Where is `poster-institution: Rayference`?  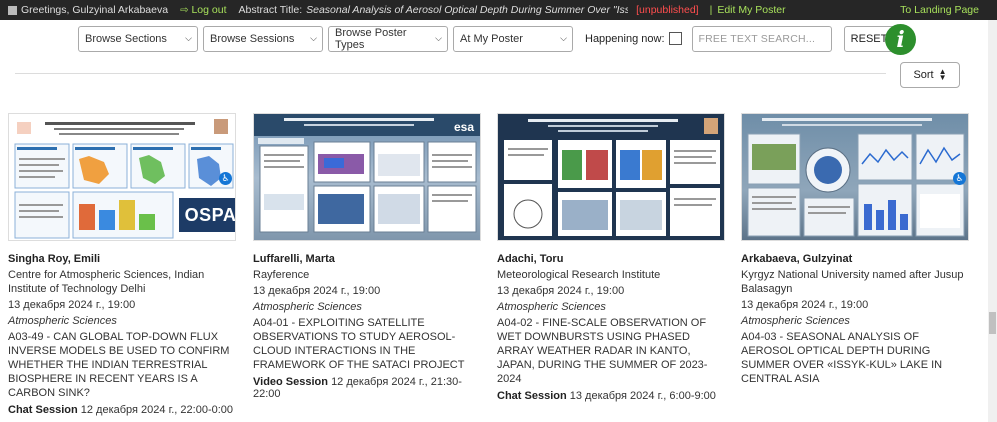 poster-institution: Rayference is located at coordinates (281, 275).